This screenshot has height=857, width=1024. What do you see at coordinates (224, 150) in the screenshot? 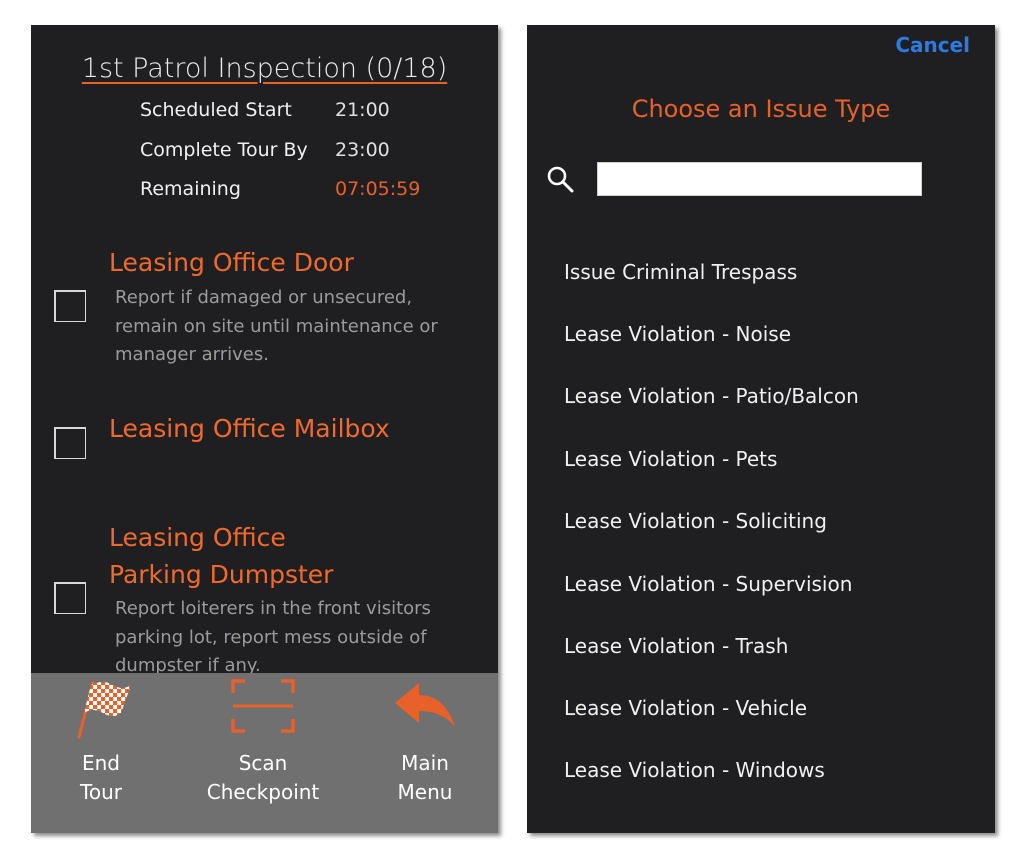
I see `complete-by-label: Complete Tour By` at bounding box center [224, 150].